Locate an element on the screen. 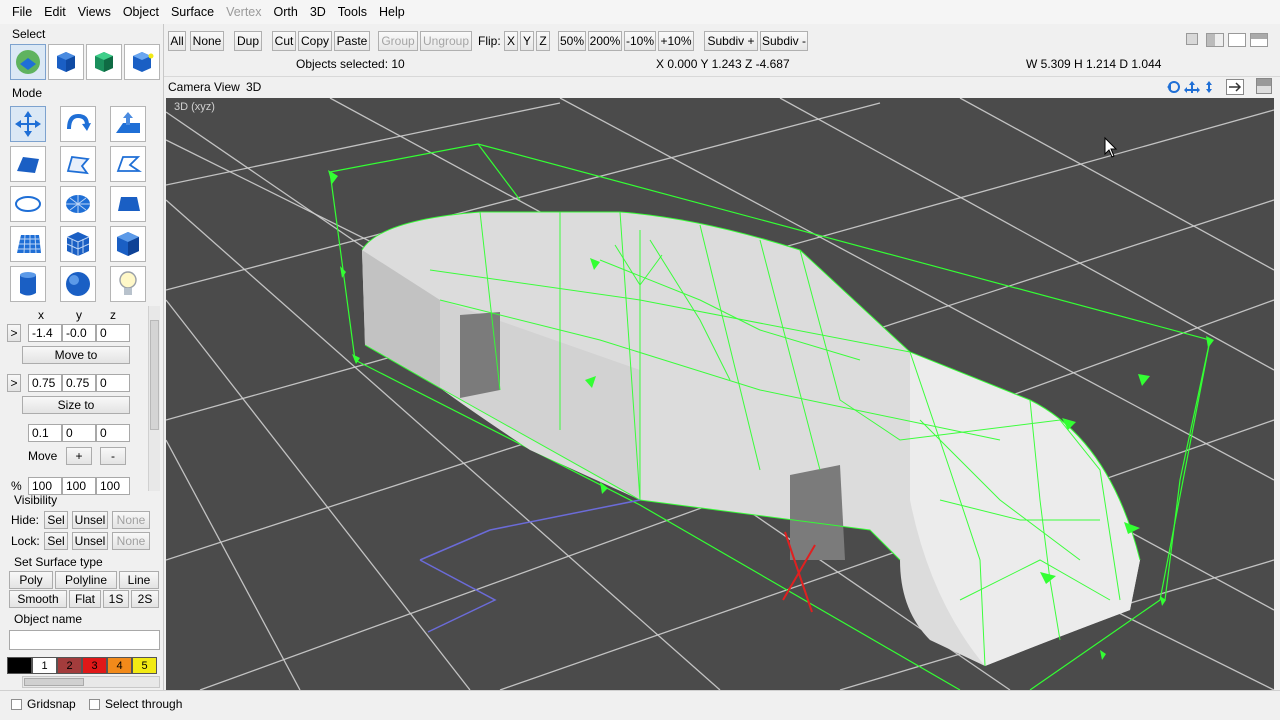 The width and height of the screenshot is (1280, 720). flip-x-button: X is located at coordinates (511, 41).